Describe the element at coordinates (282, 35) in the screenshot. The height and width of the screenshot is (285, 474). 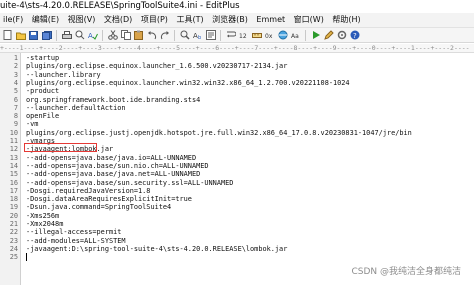
I see `browser-icon` at that location.